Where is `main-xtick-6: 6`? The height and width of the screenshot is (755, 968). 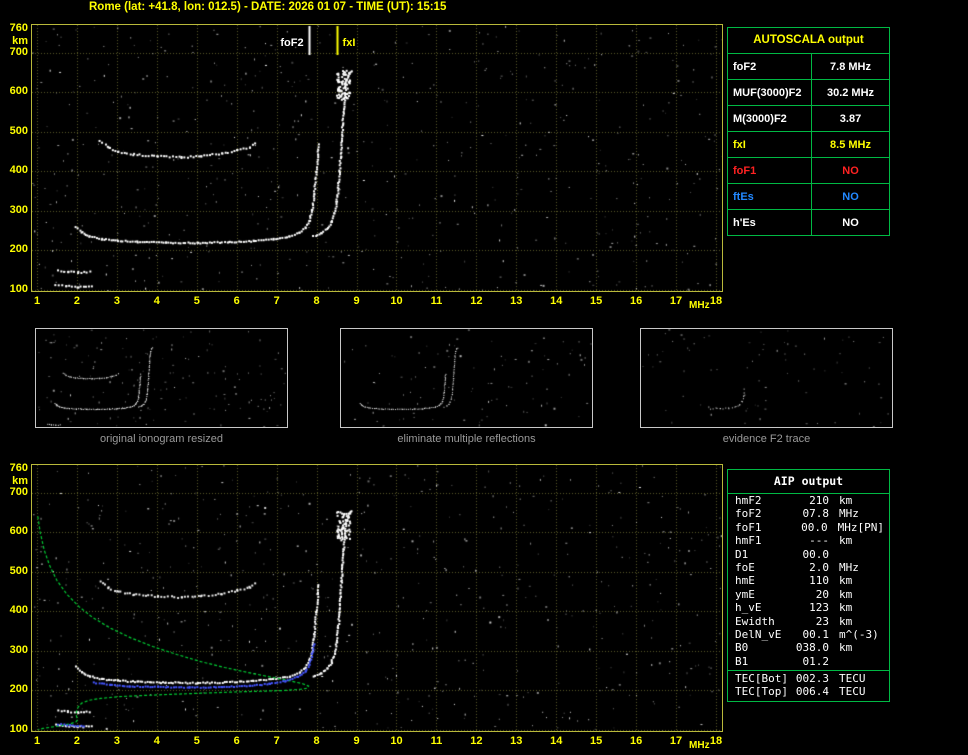 main-xtick-6: 6 is located at coordinates (236, 301).